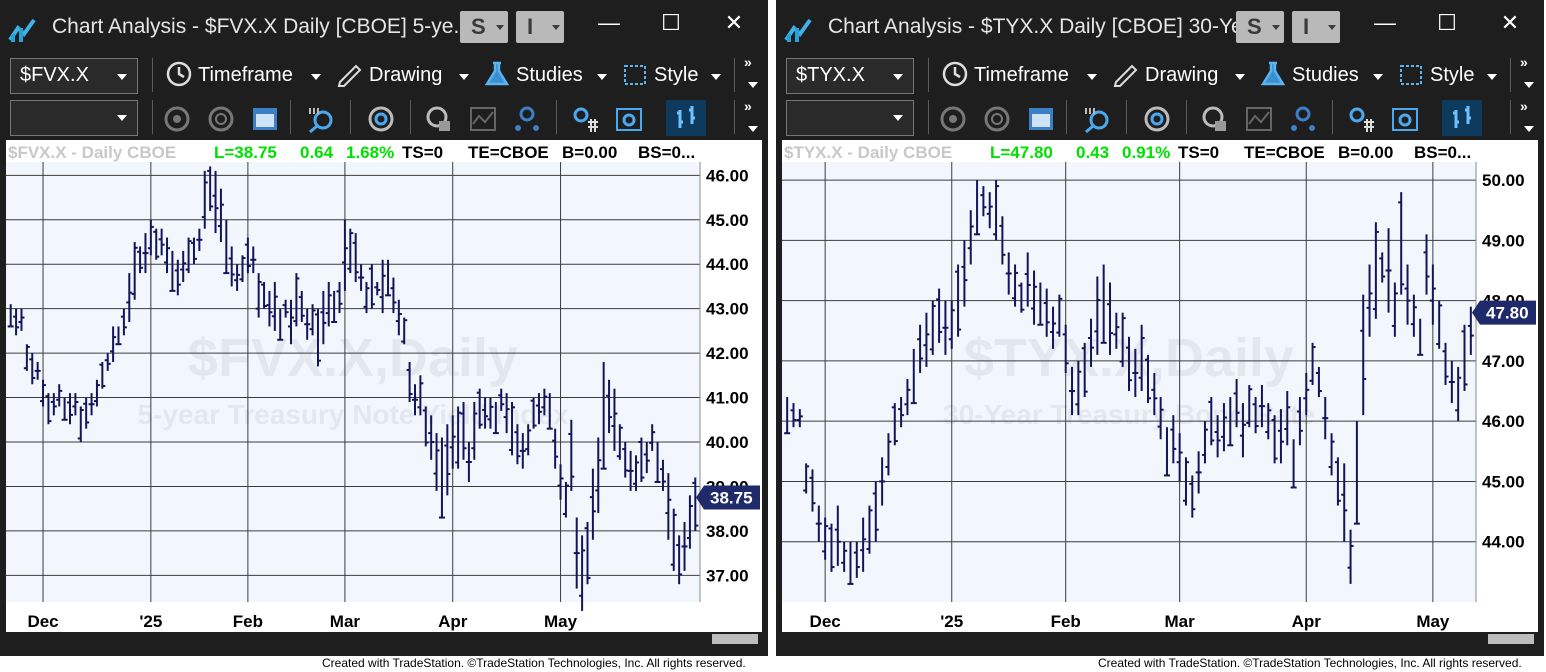  Describe the element at coordinates (830, 75) in the screenshot. I see `symbol-value: $TYX.X` at that location.